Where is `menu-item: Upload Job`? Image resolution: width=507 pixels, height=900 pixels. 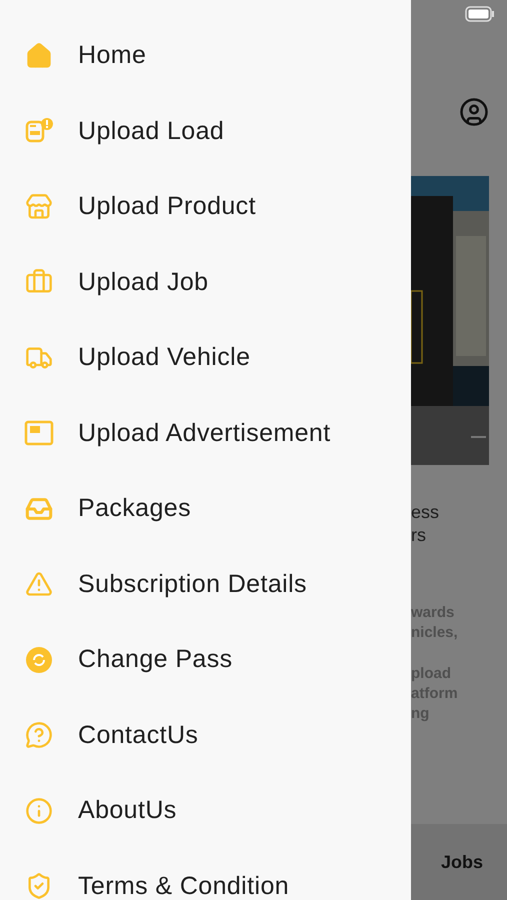
menu-item: Upload Job is located at coordinates (205, 282).